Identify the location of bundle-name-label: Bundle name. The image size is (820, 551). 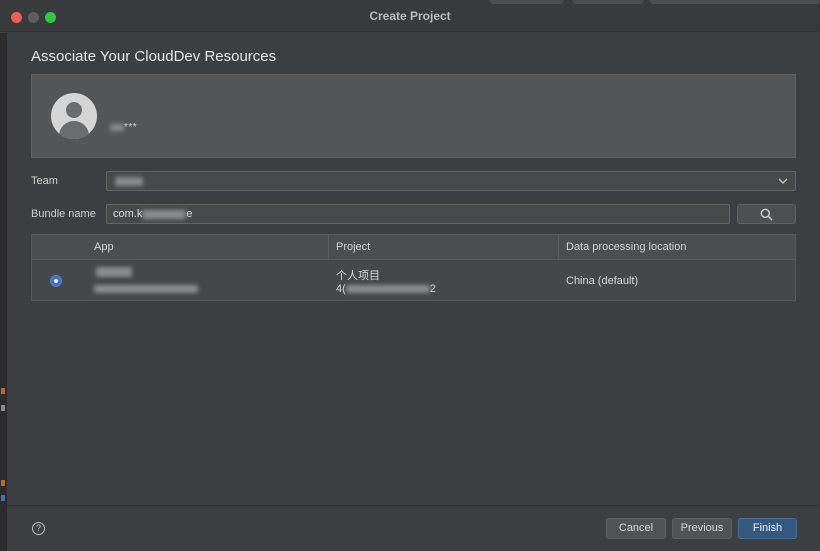
(63, 214).